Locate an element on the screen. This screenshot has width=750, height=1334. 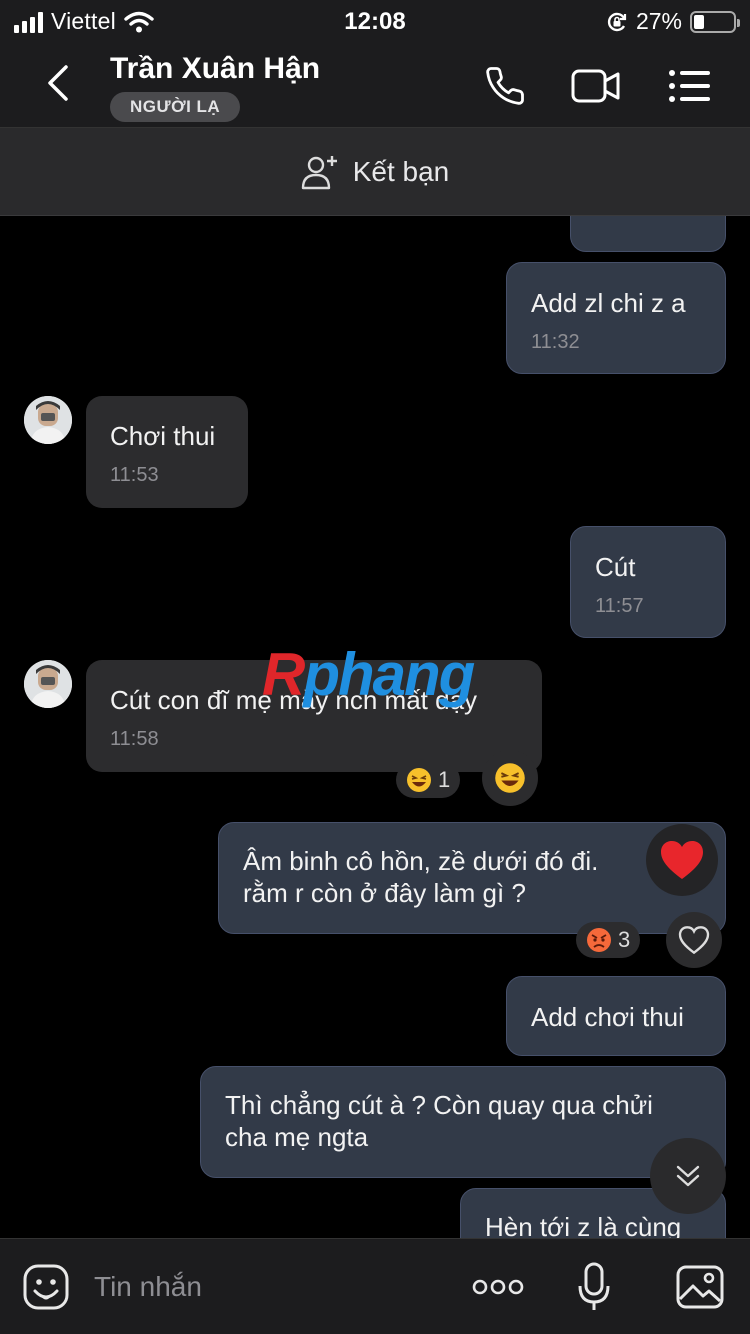
sticker-button is located at coordinates (46, 1287).